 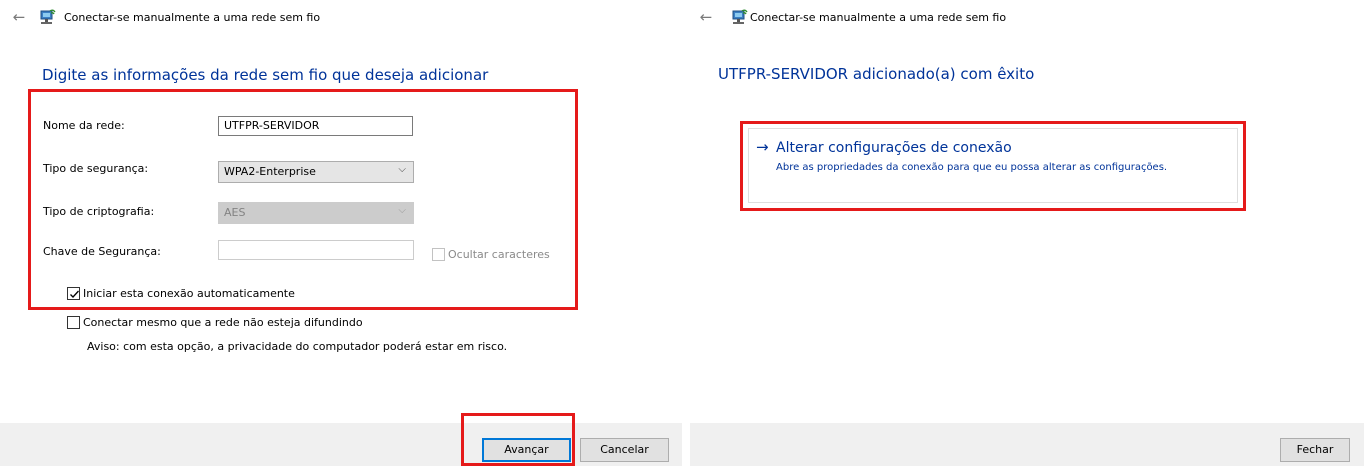 What do you see at coordinates (84, 125) in the screenshot?
I see `network-name-label: Nome da rede:` at bounding box center [84, 125].